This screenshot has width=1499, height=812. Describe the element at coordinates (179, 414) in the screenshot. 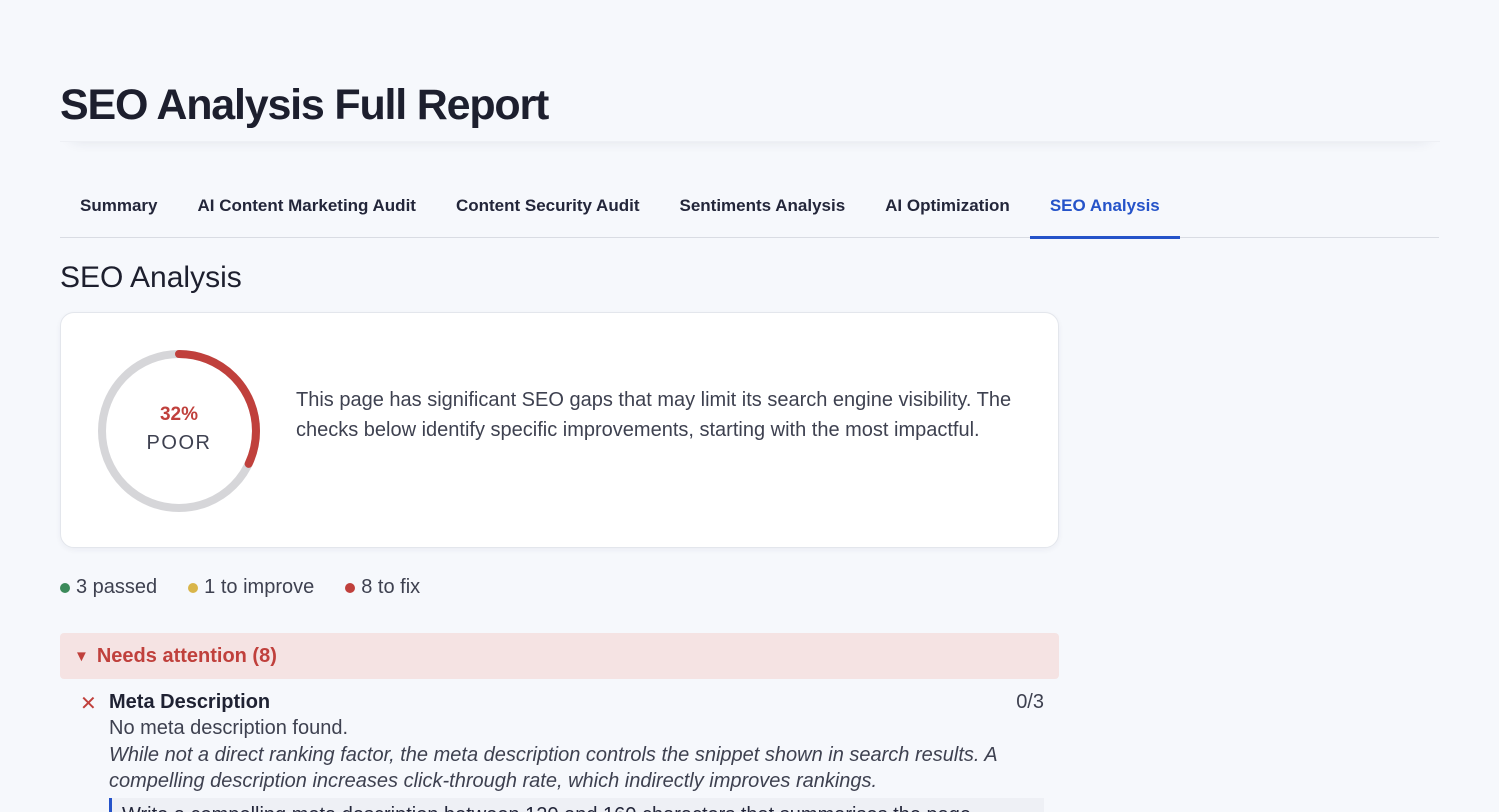

I see `score-percent: 32%` at that location.